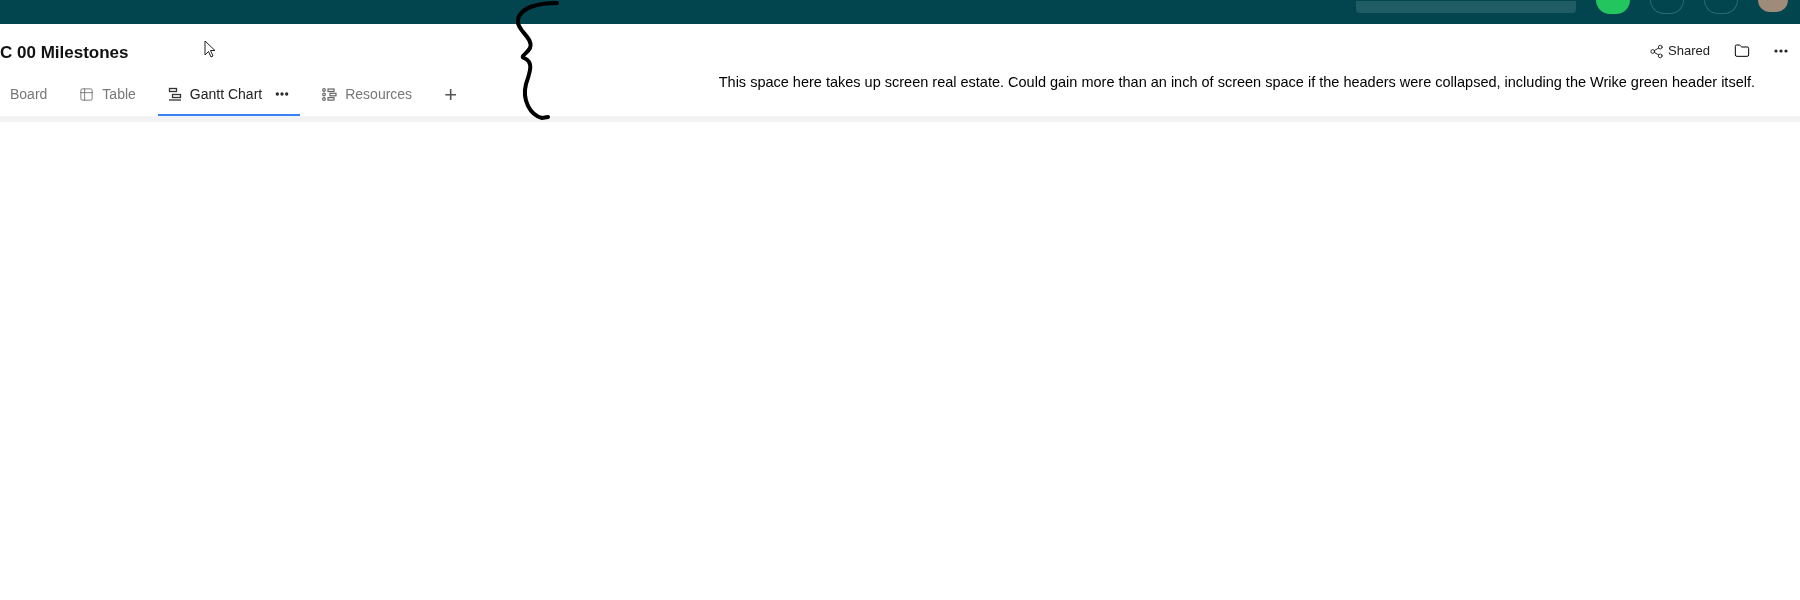 This screenshot has height=600, width=1800. Describe the element at coordinates (1679, 51) in the screenshot. I see `shared-button: Shared` at that location.